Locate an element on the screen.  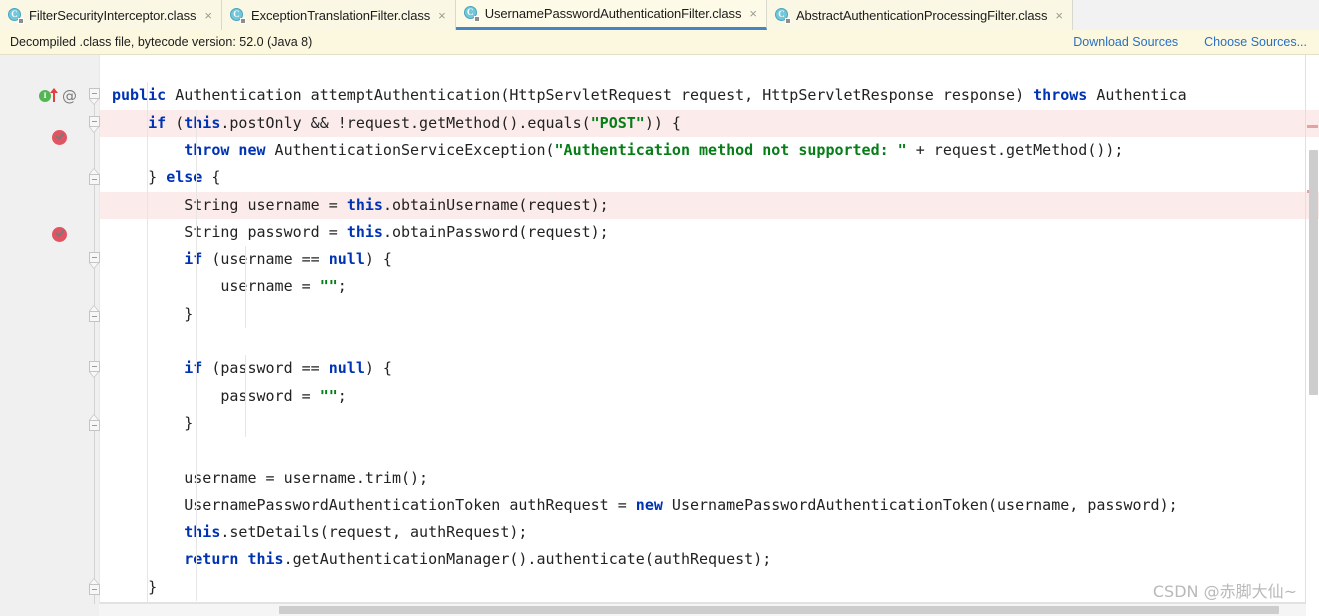
editor-gutter is located at coordinates (43, 335).